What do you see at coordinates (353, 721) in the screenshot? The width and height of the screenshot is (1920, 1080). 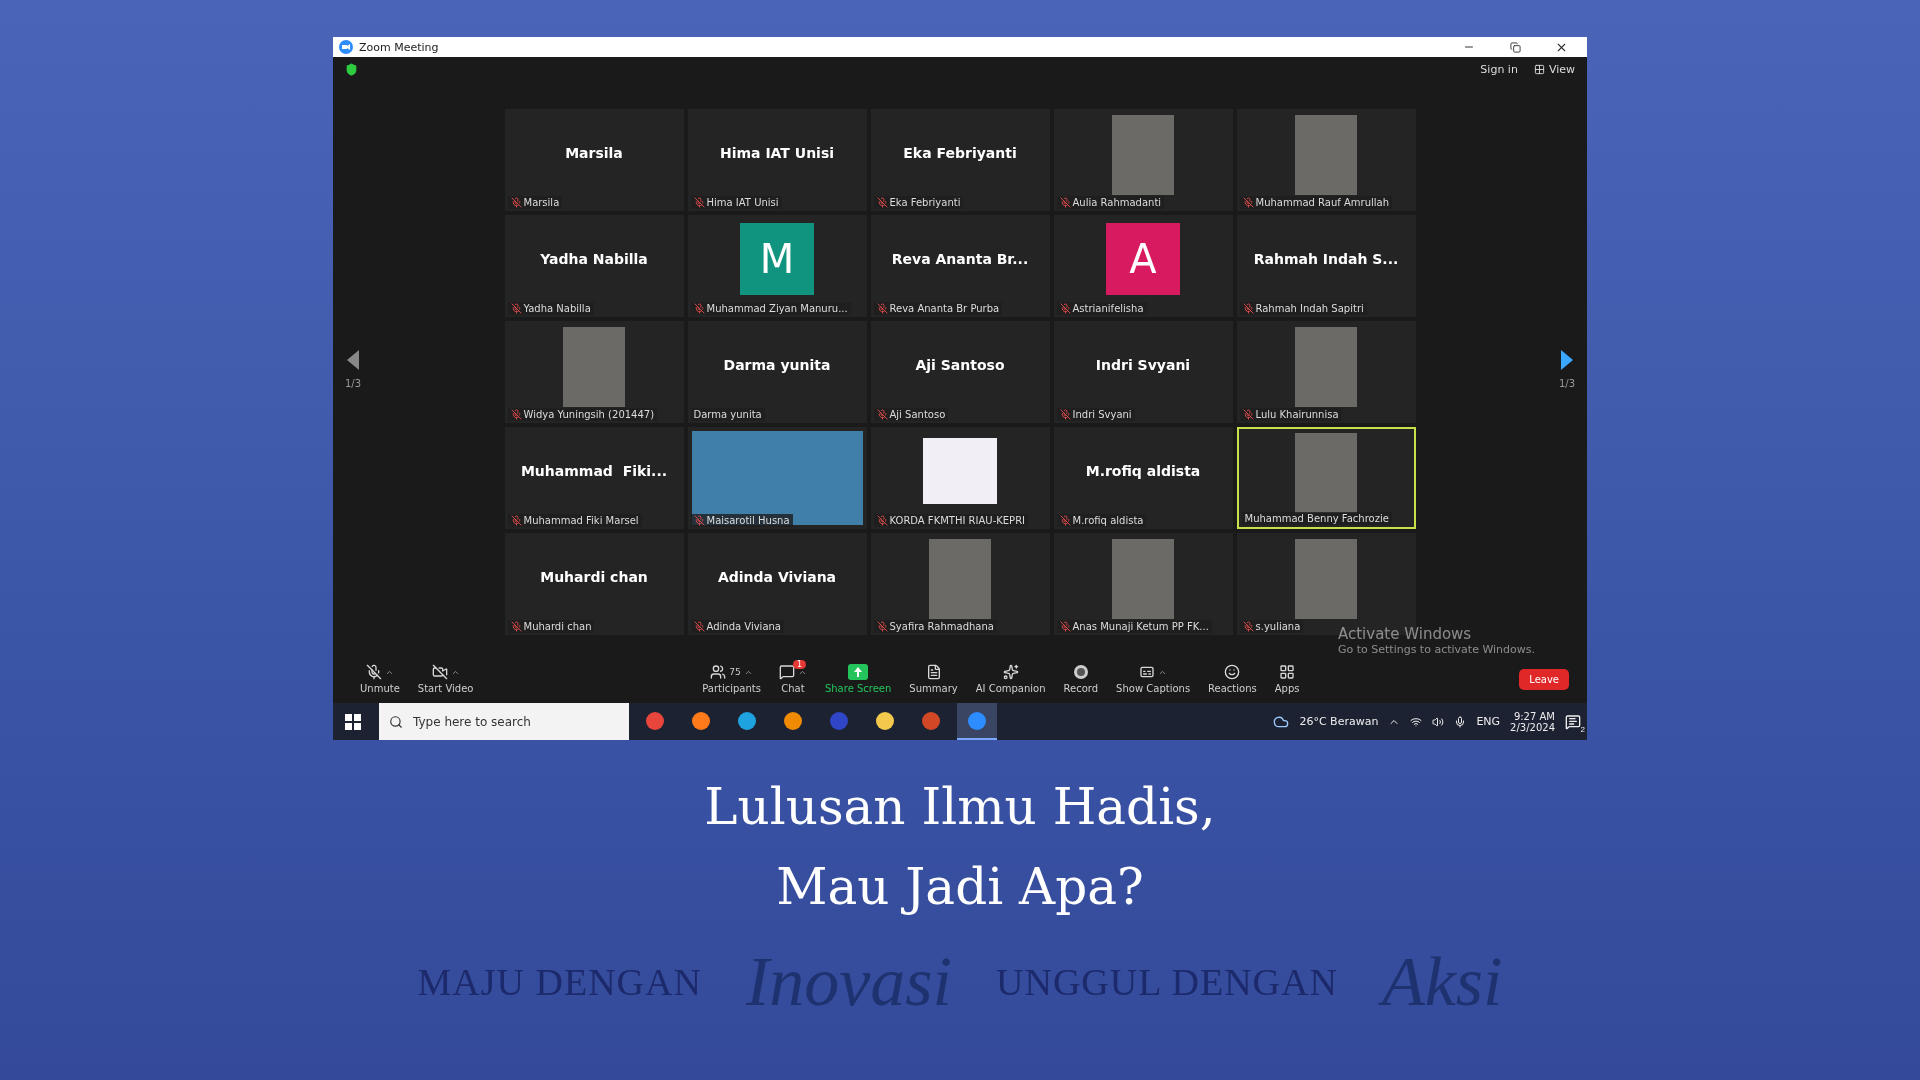 I see `windows-icon` at bounding box center [353, 721].